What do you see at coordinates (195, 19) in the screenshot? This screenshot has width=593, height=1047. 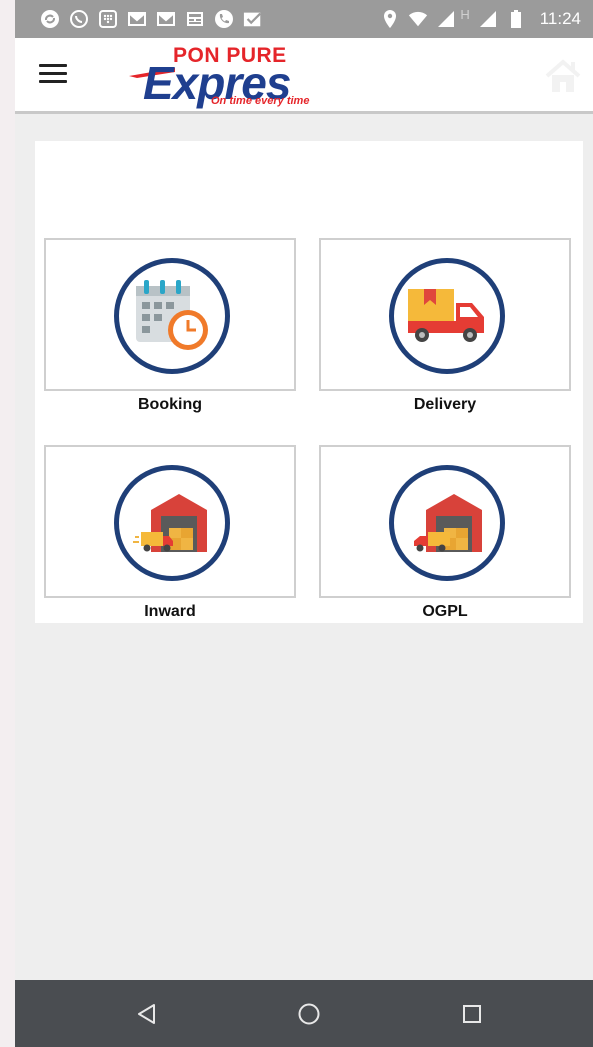 I see `news-icon` at bounding box center [195, 19].